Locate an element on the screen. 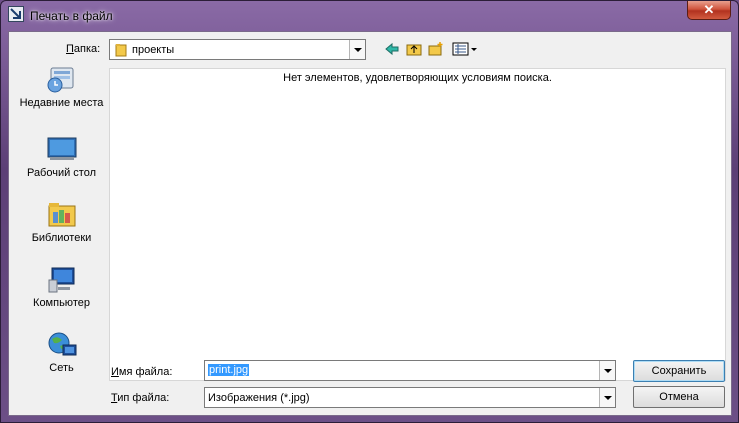  filetype-value: Изображения (*.jpg) is located at coordinates (259, 398).